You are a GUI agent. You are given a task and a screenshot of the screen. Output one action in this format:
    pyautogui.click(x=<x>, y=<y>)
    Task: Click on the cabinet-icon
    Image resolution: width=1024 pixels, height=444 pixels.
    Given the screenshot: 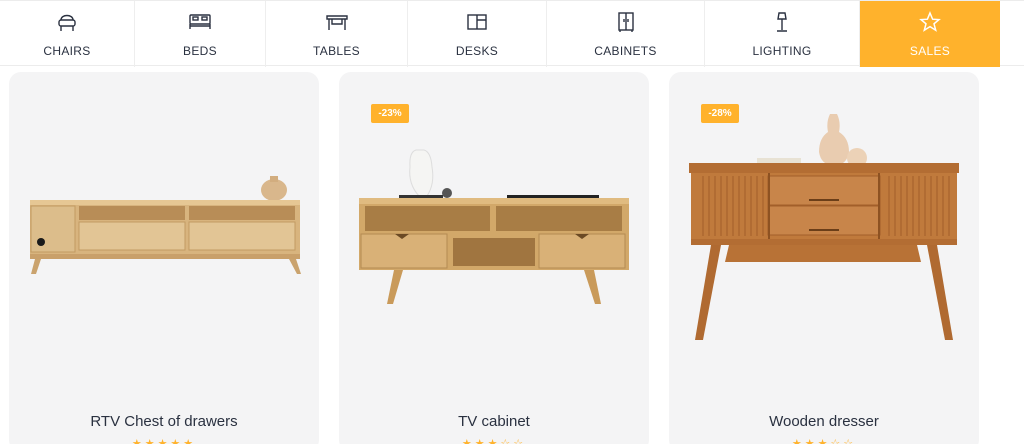 What is the action you would take?
    pyautogui.click(x=625, y=22)
    